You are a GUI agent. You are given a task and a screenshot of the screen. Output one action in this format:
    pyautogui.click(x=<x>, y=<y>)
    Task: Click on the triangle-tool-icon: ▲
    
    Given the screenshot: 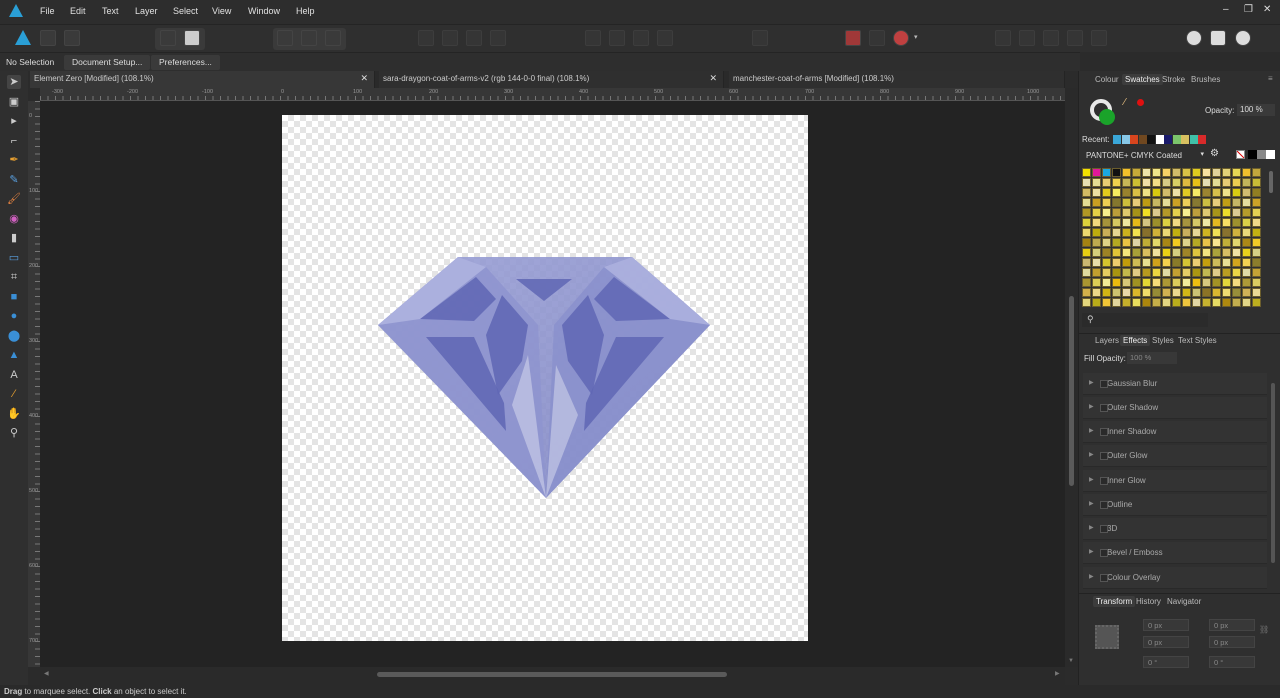 What is the action you would take?
    pyautogui.click(x=14, y=355)
    